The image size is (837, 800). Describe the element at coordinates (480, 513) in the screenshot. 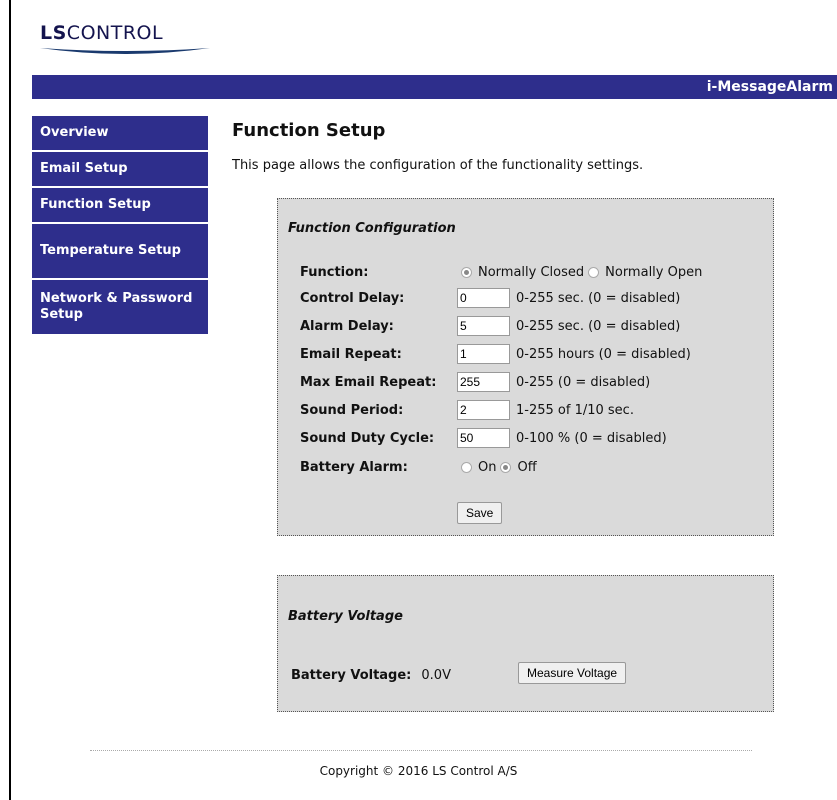

I see `save-button: Save` at that location.